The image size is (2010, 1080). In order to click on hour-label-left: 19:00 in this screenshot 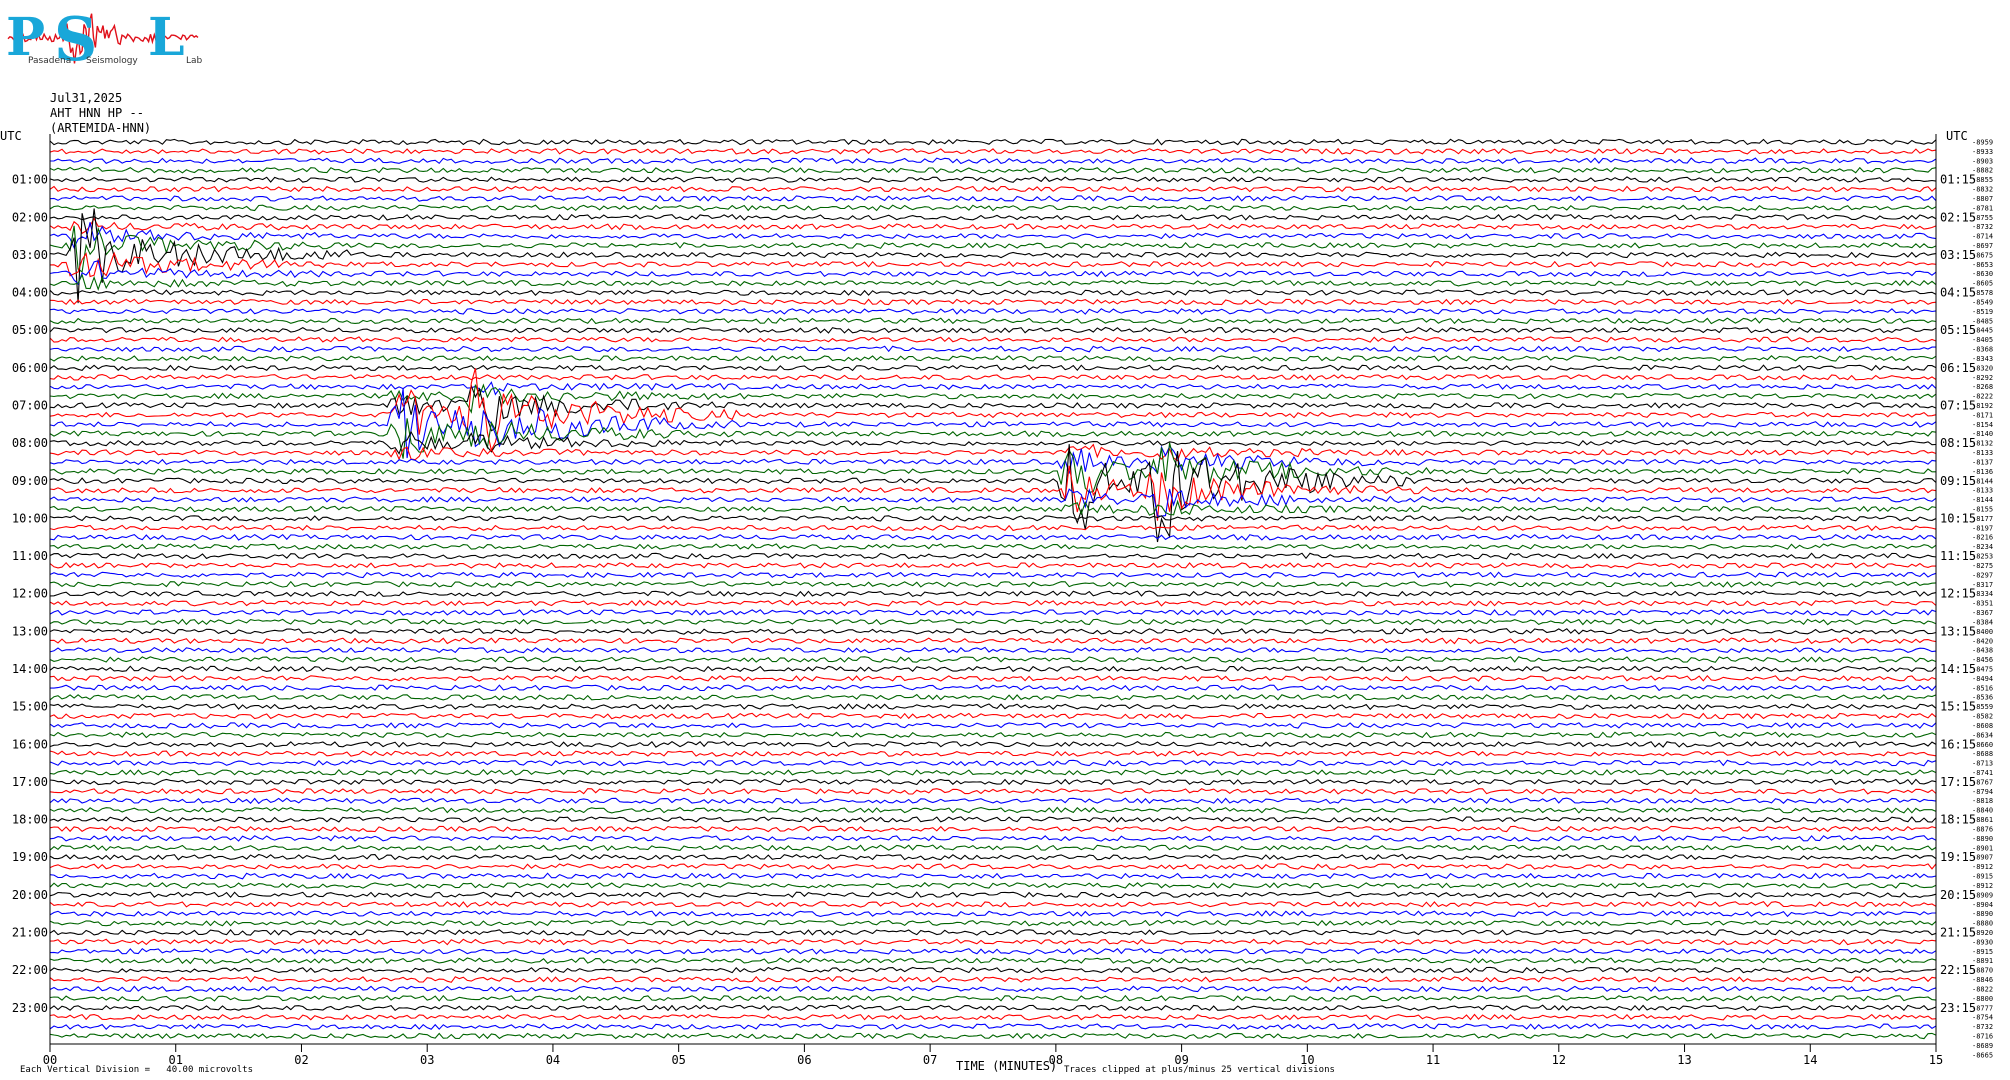, I will do `click(30, 857)`.